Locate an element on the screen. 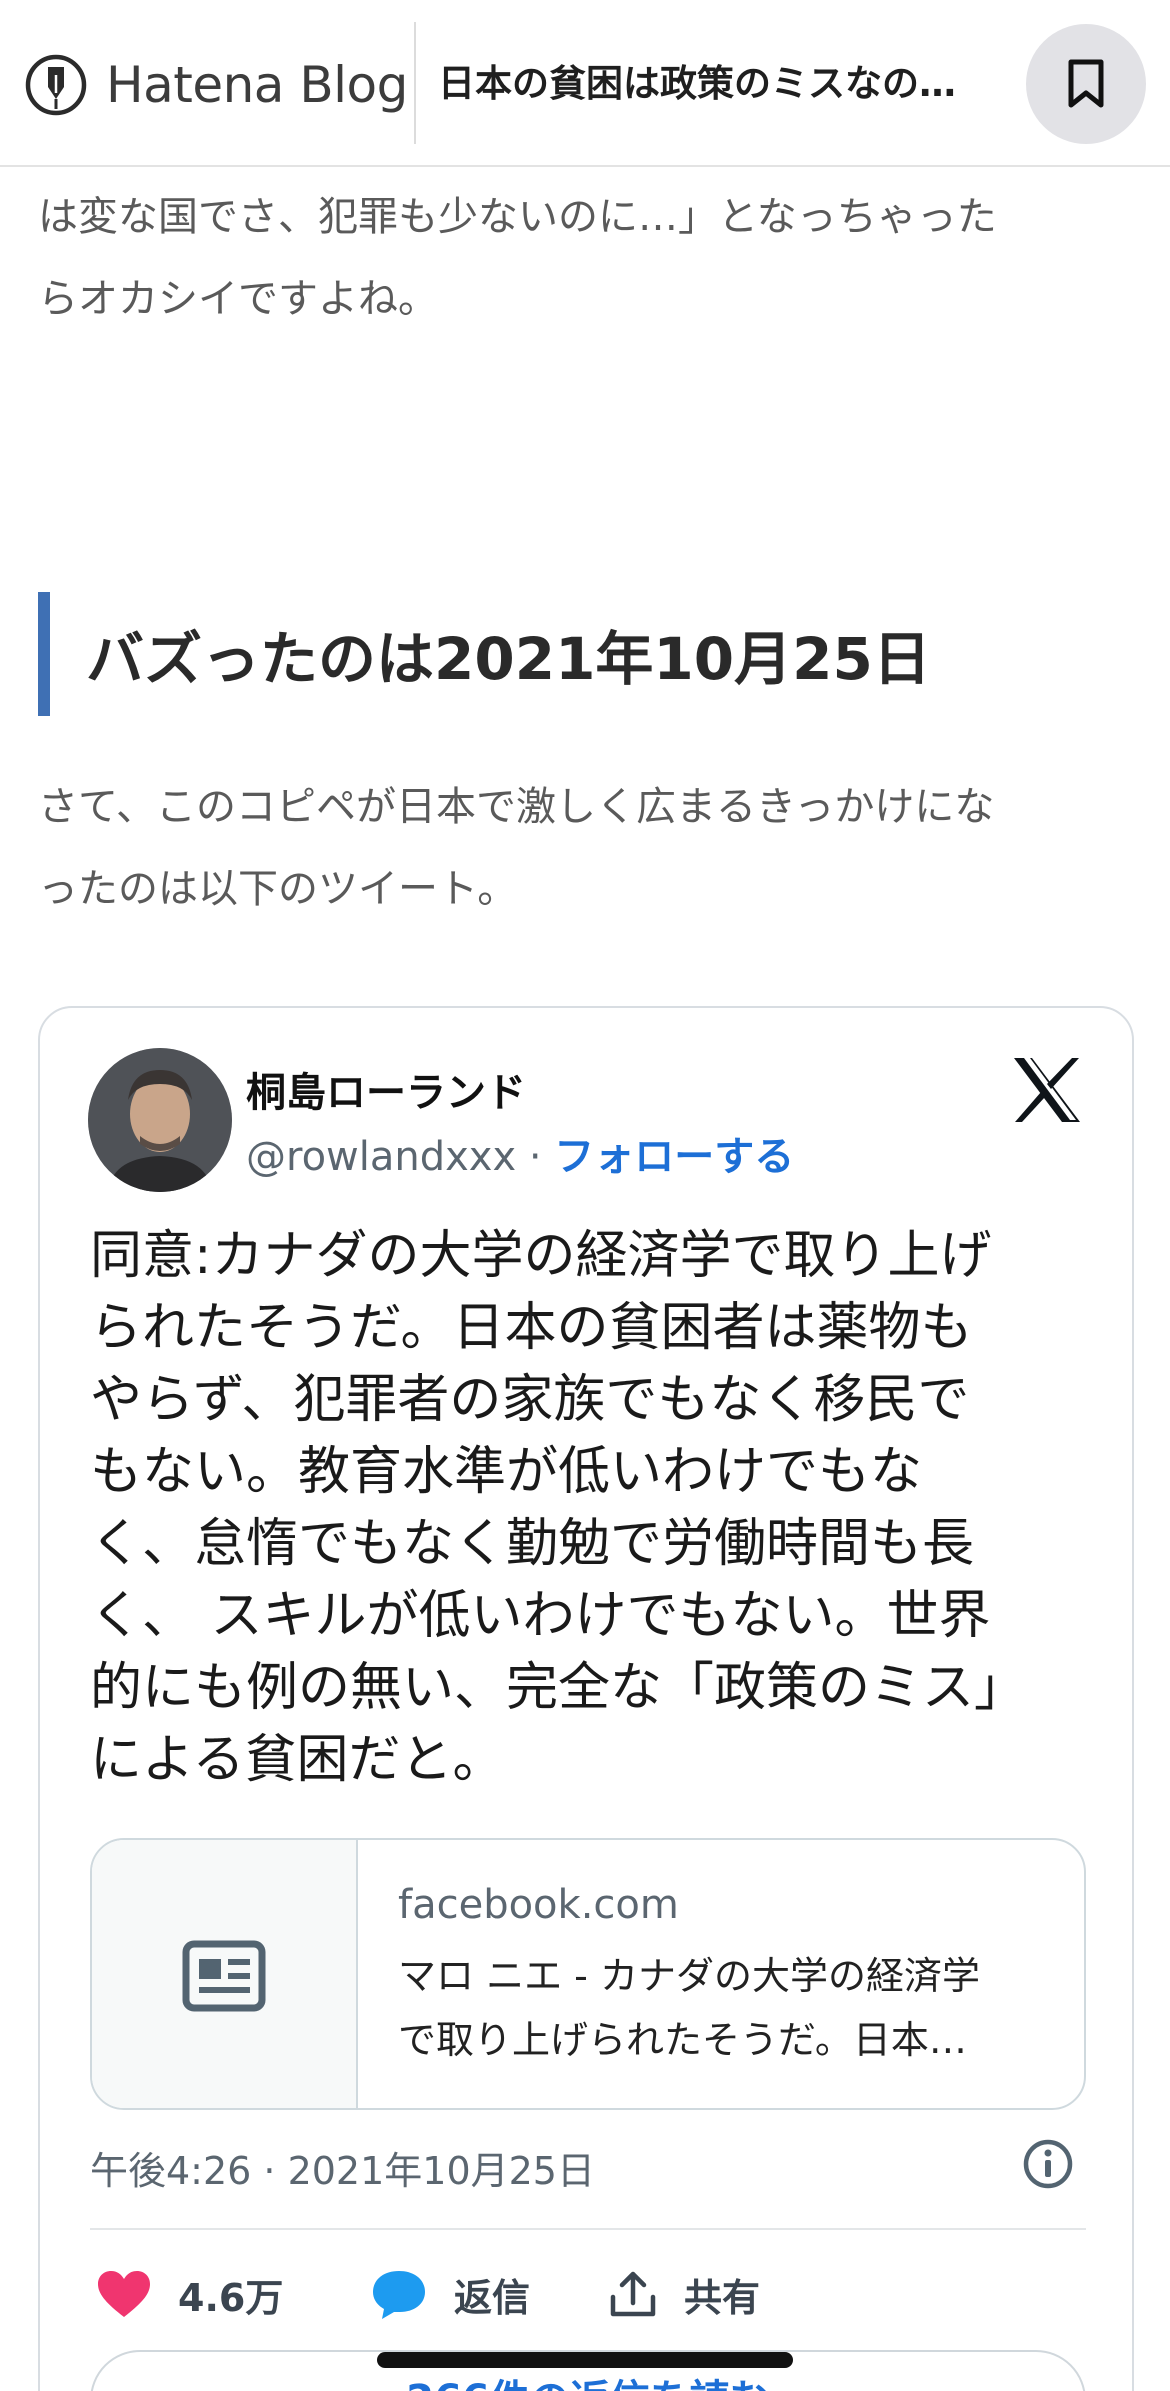 Image resolution: width=1170 pixels, height=2391 pixels. share-label: 共有 is located at coordinates (722, 2297).